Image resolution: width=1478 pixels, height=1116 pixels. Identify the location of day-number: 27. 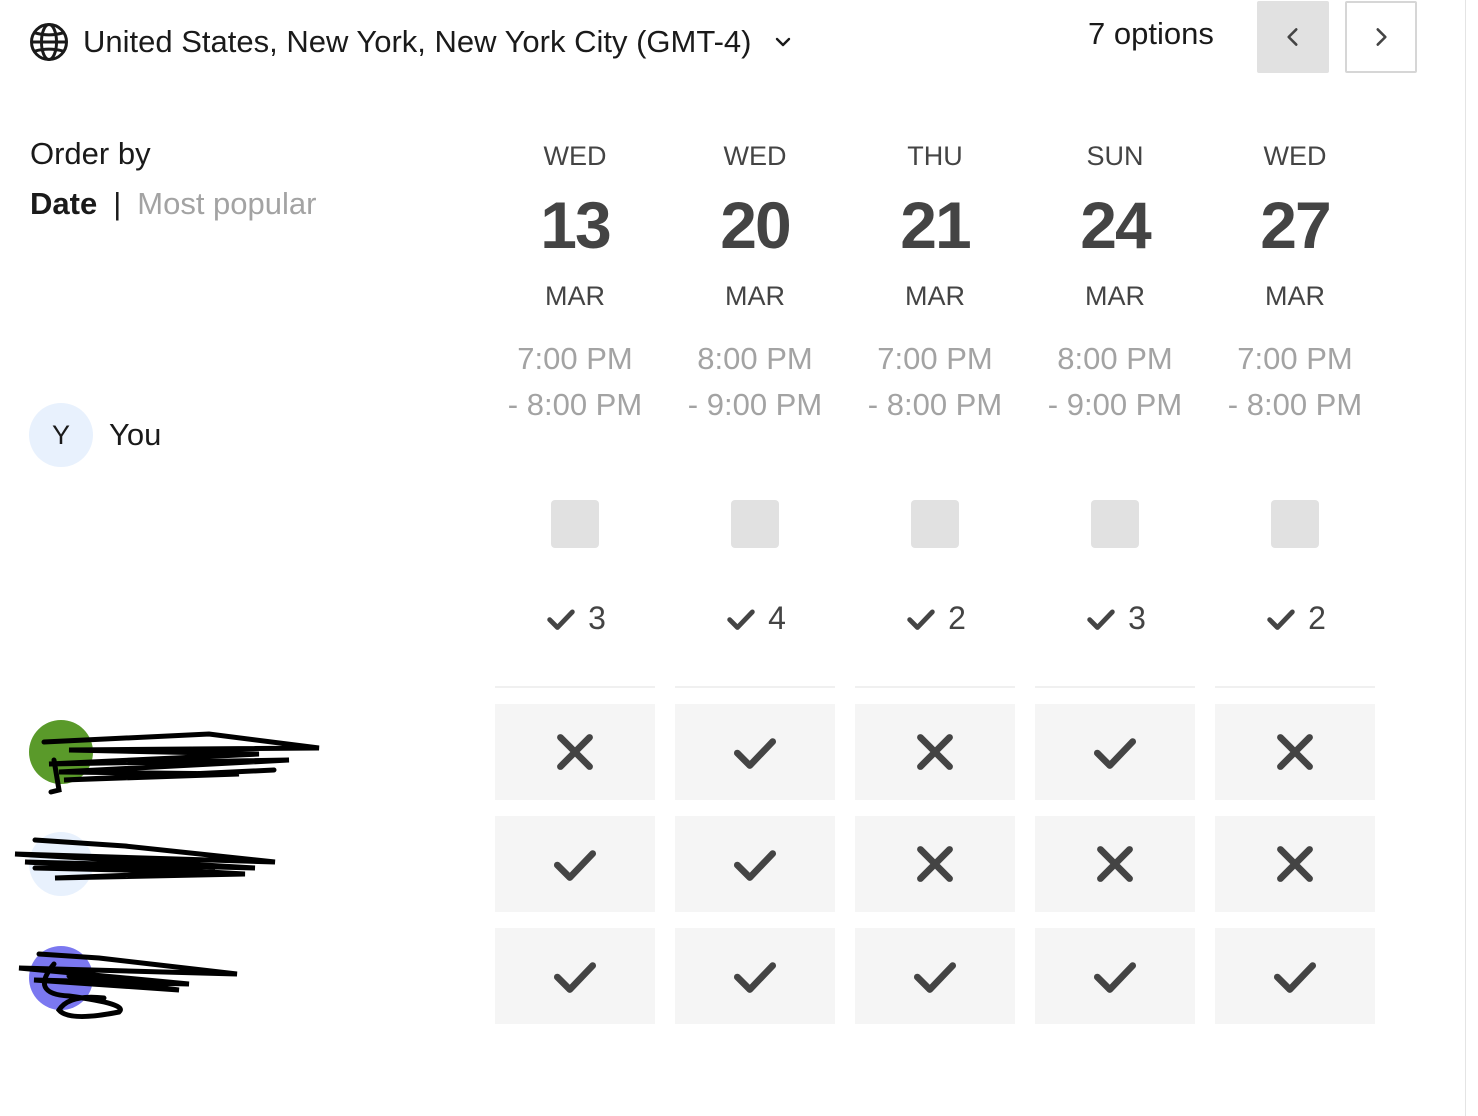
(1295, 225).